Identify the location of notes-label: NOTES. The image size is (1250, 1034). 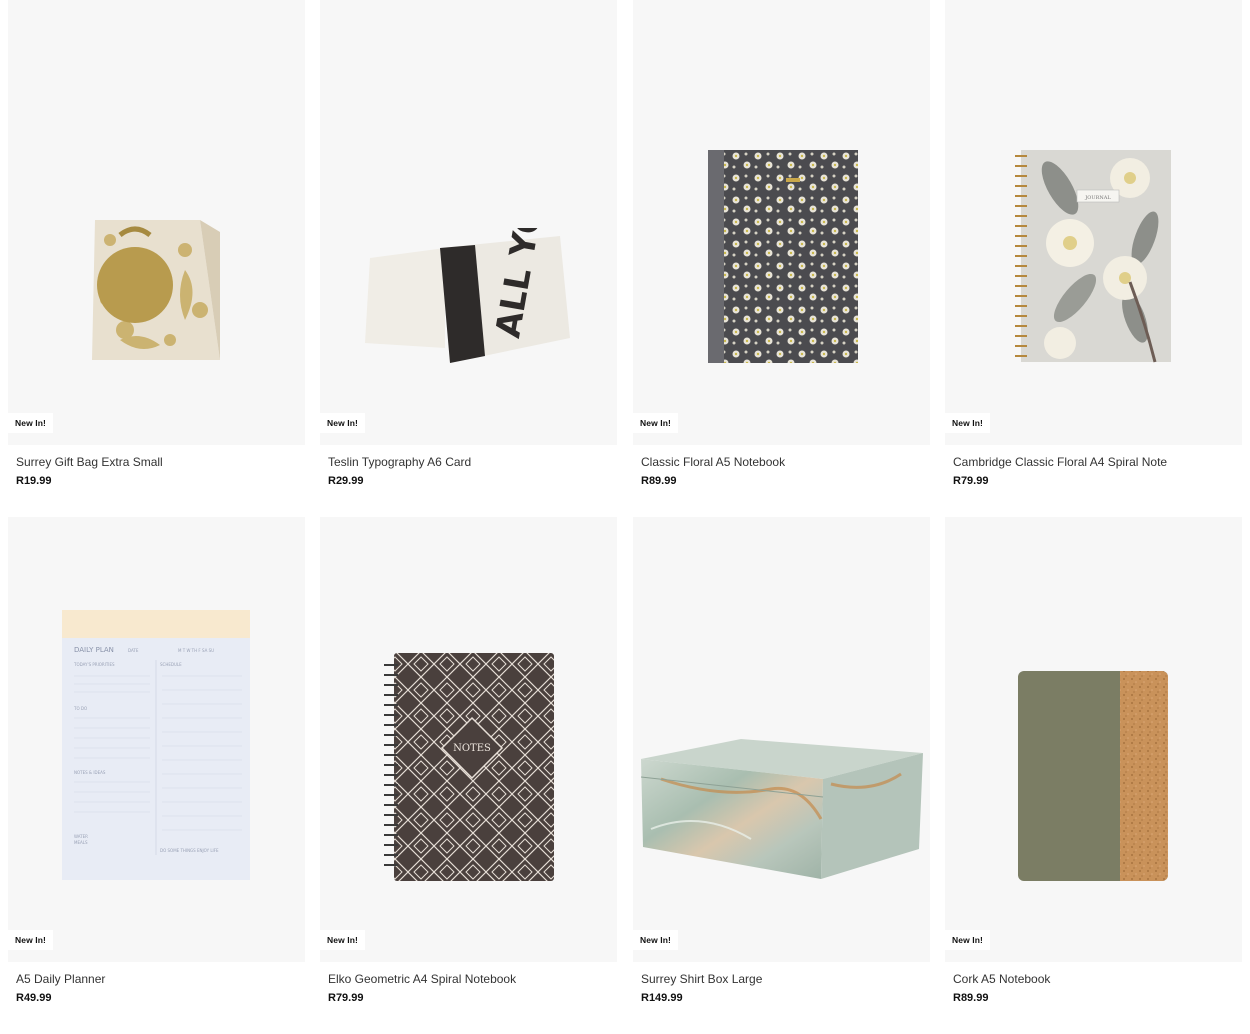
(472, 748).